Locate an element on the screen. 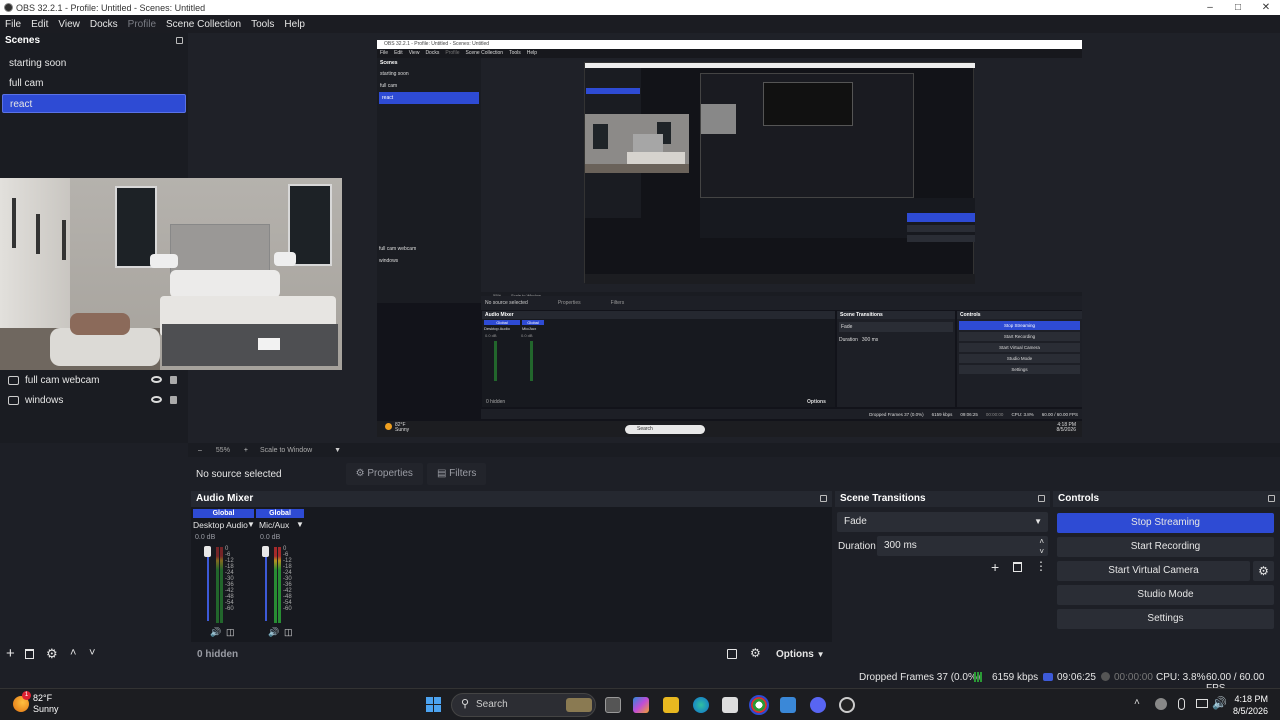  menu-view: View is located at coordinates (69, 24).